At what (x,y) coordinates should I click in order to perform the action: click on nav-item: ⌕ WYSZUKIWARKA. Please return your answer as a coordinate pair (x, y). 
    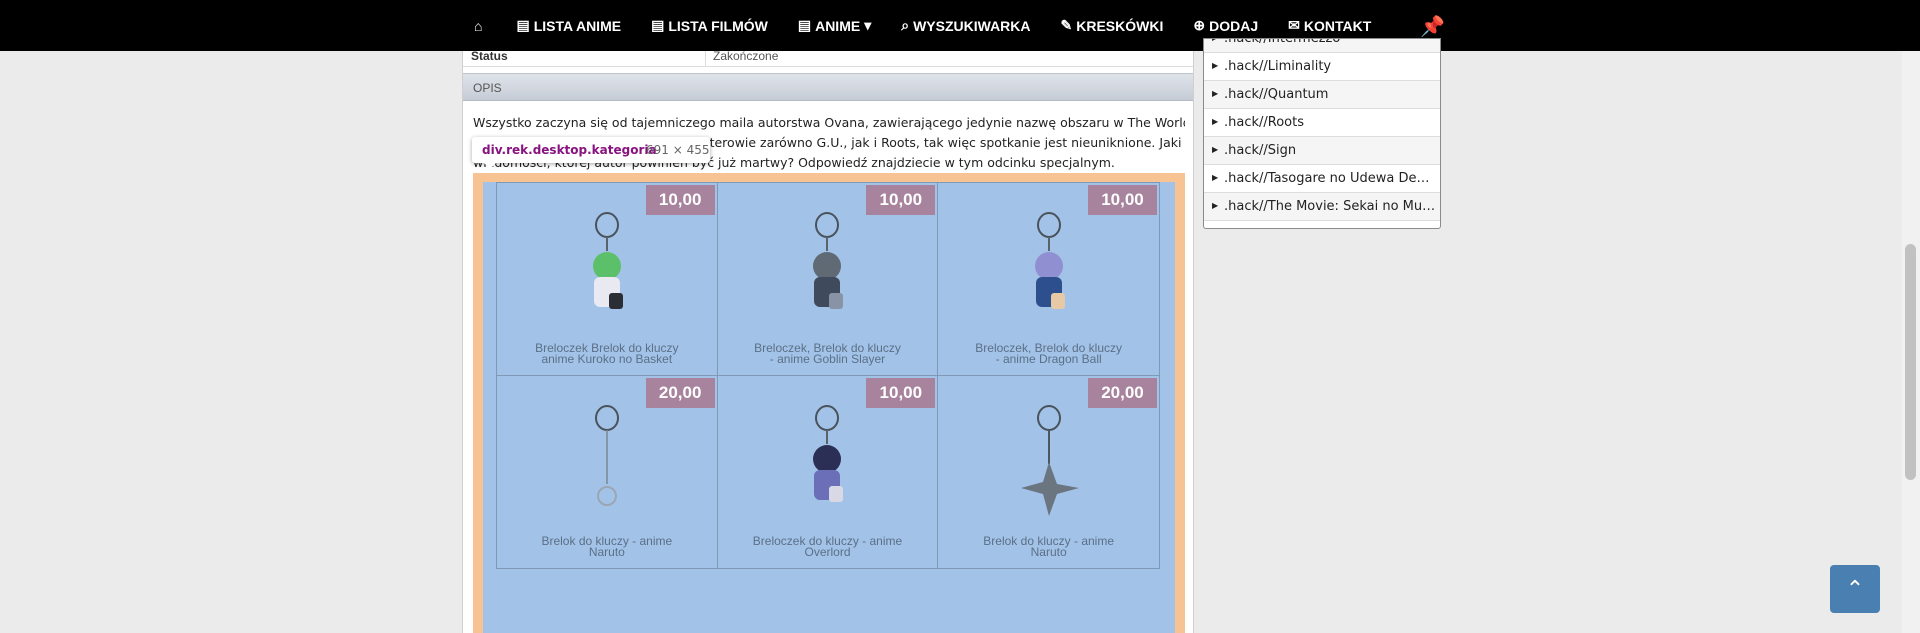
    Looking at the image, I should click on (965, 25).